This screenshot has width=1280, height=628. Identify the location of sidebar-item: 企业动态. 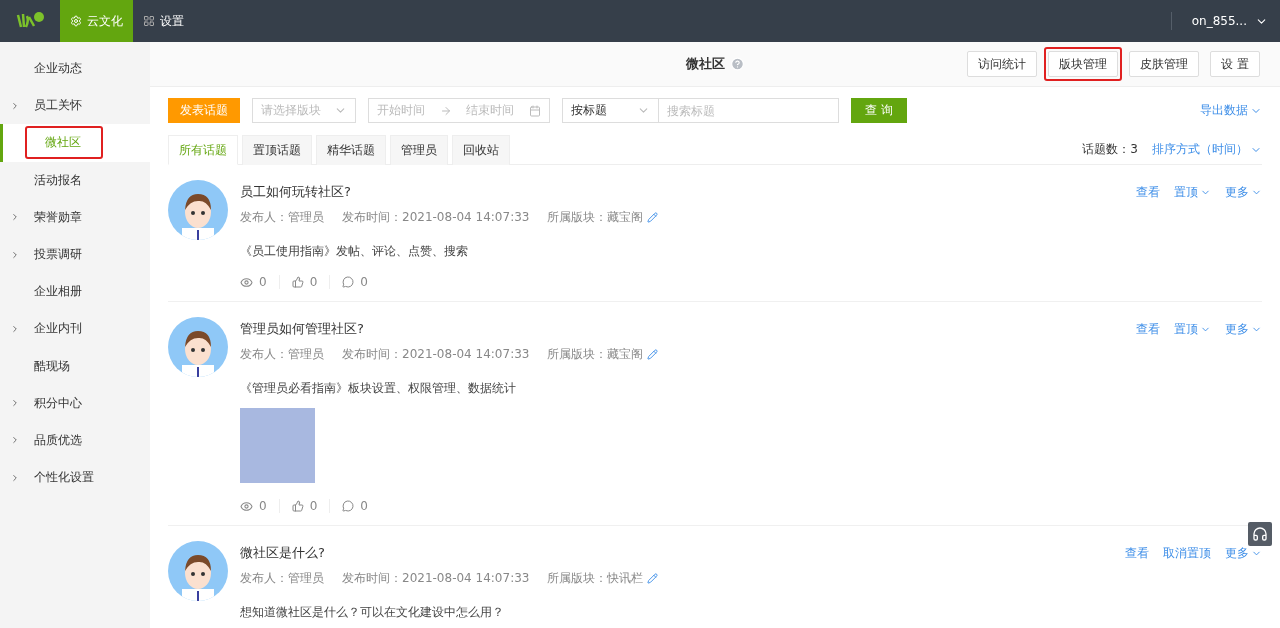
(75, 69).